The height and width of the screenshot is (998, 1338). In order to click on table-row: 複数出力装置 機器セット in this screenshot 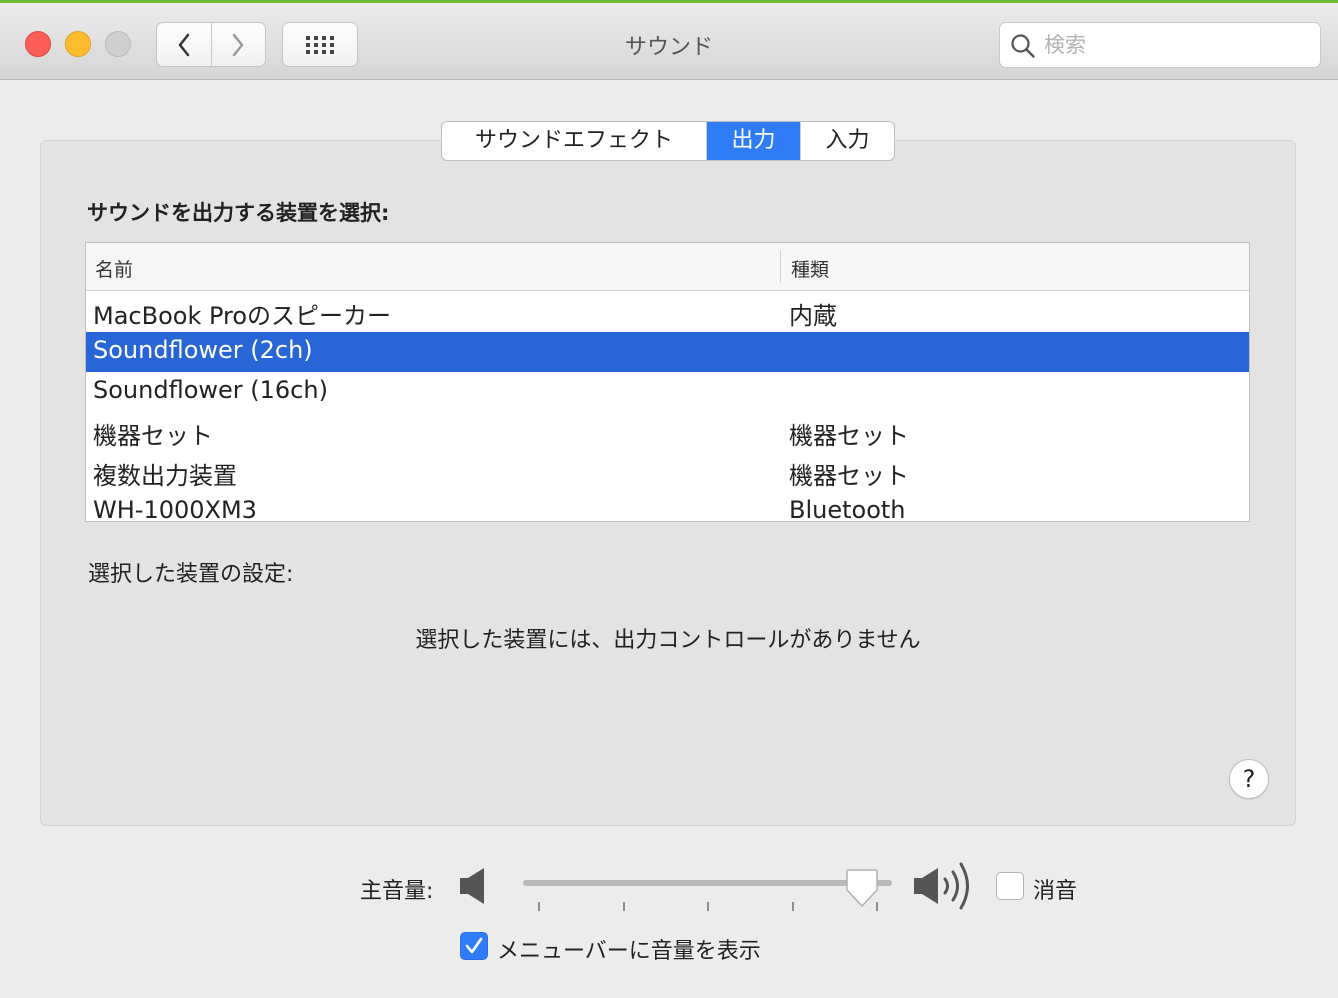, I will do `click(667, 472)`.